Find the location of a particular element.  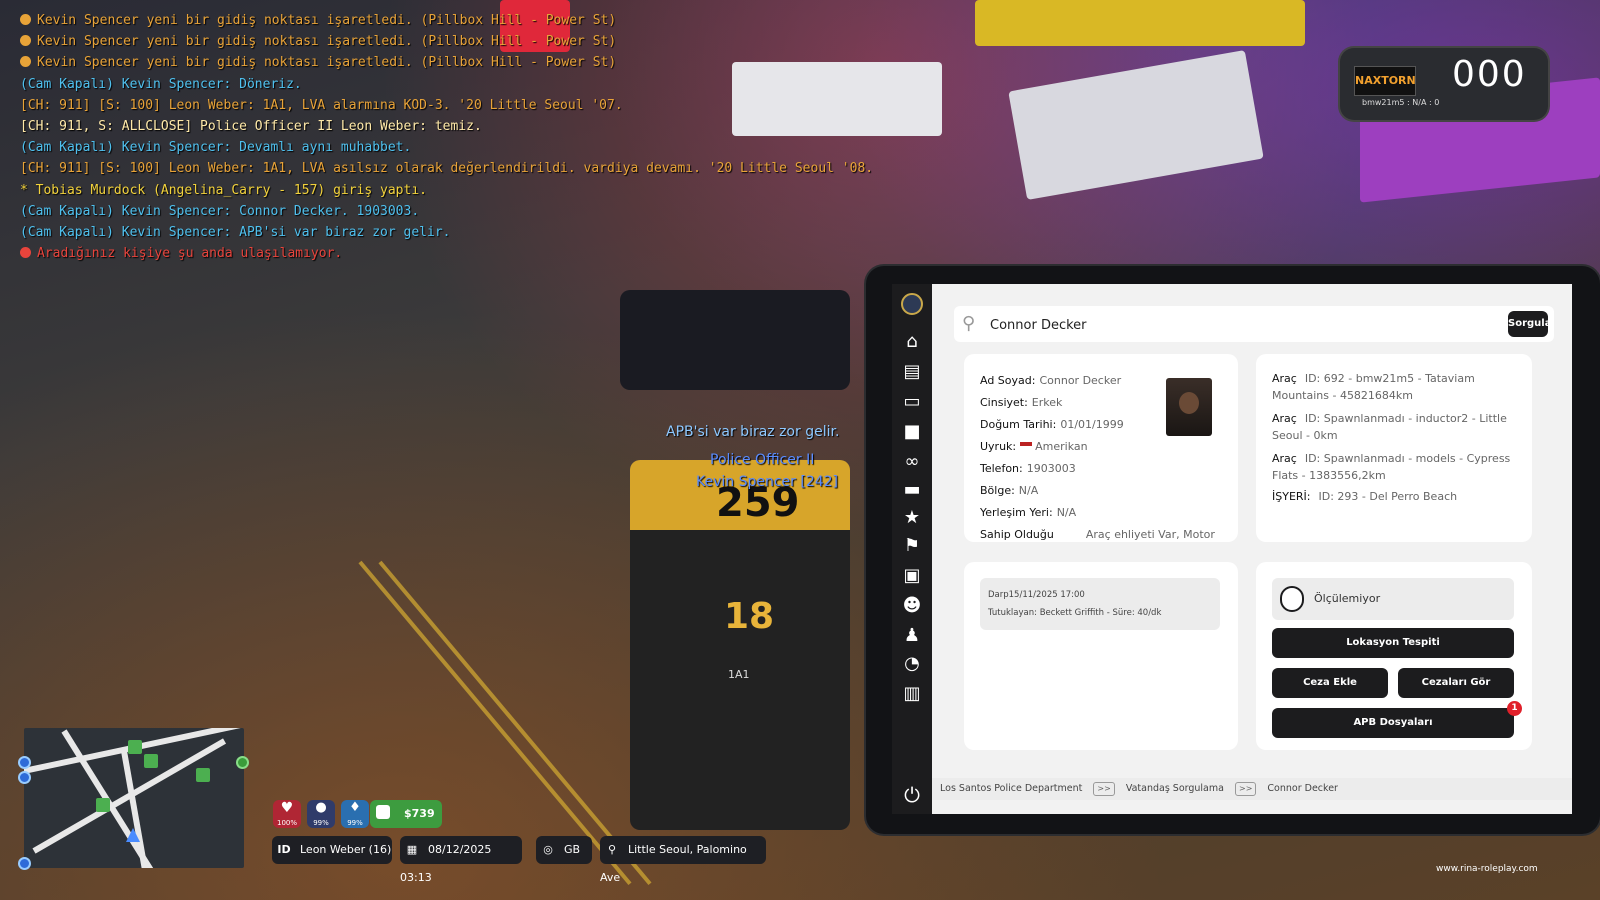

residence-row: Yerleşim Yeri: N/A is located at coordinates (1028, 512).